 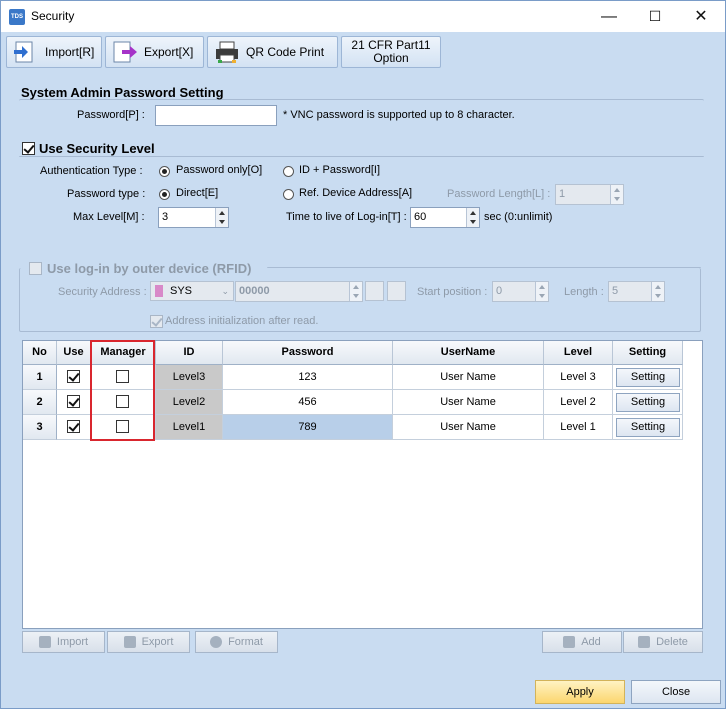 What do you see at coordinates (53, 16) in the screenshot?
I see `window-title: Security` at bounding box center [53, 16].